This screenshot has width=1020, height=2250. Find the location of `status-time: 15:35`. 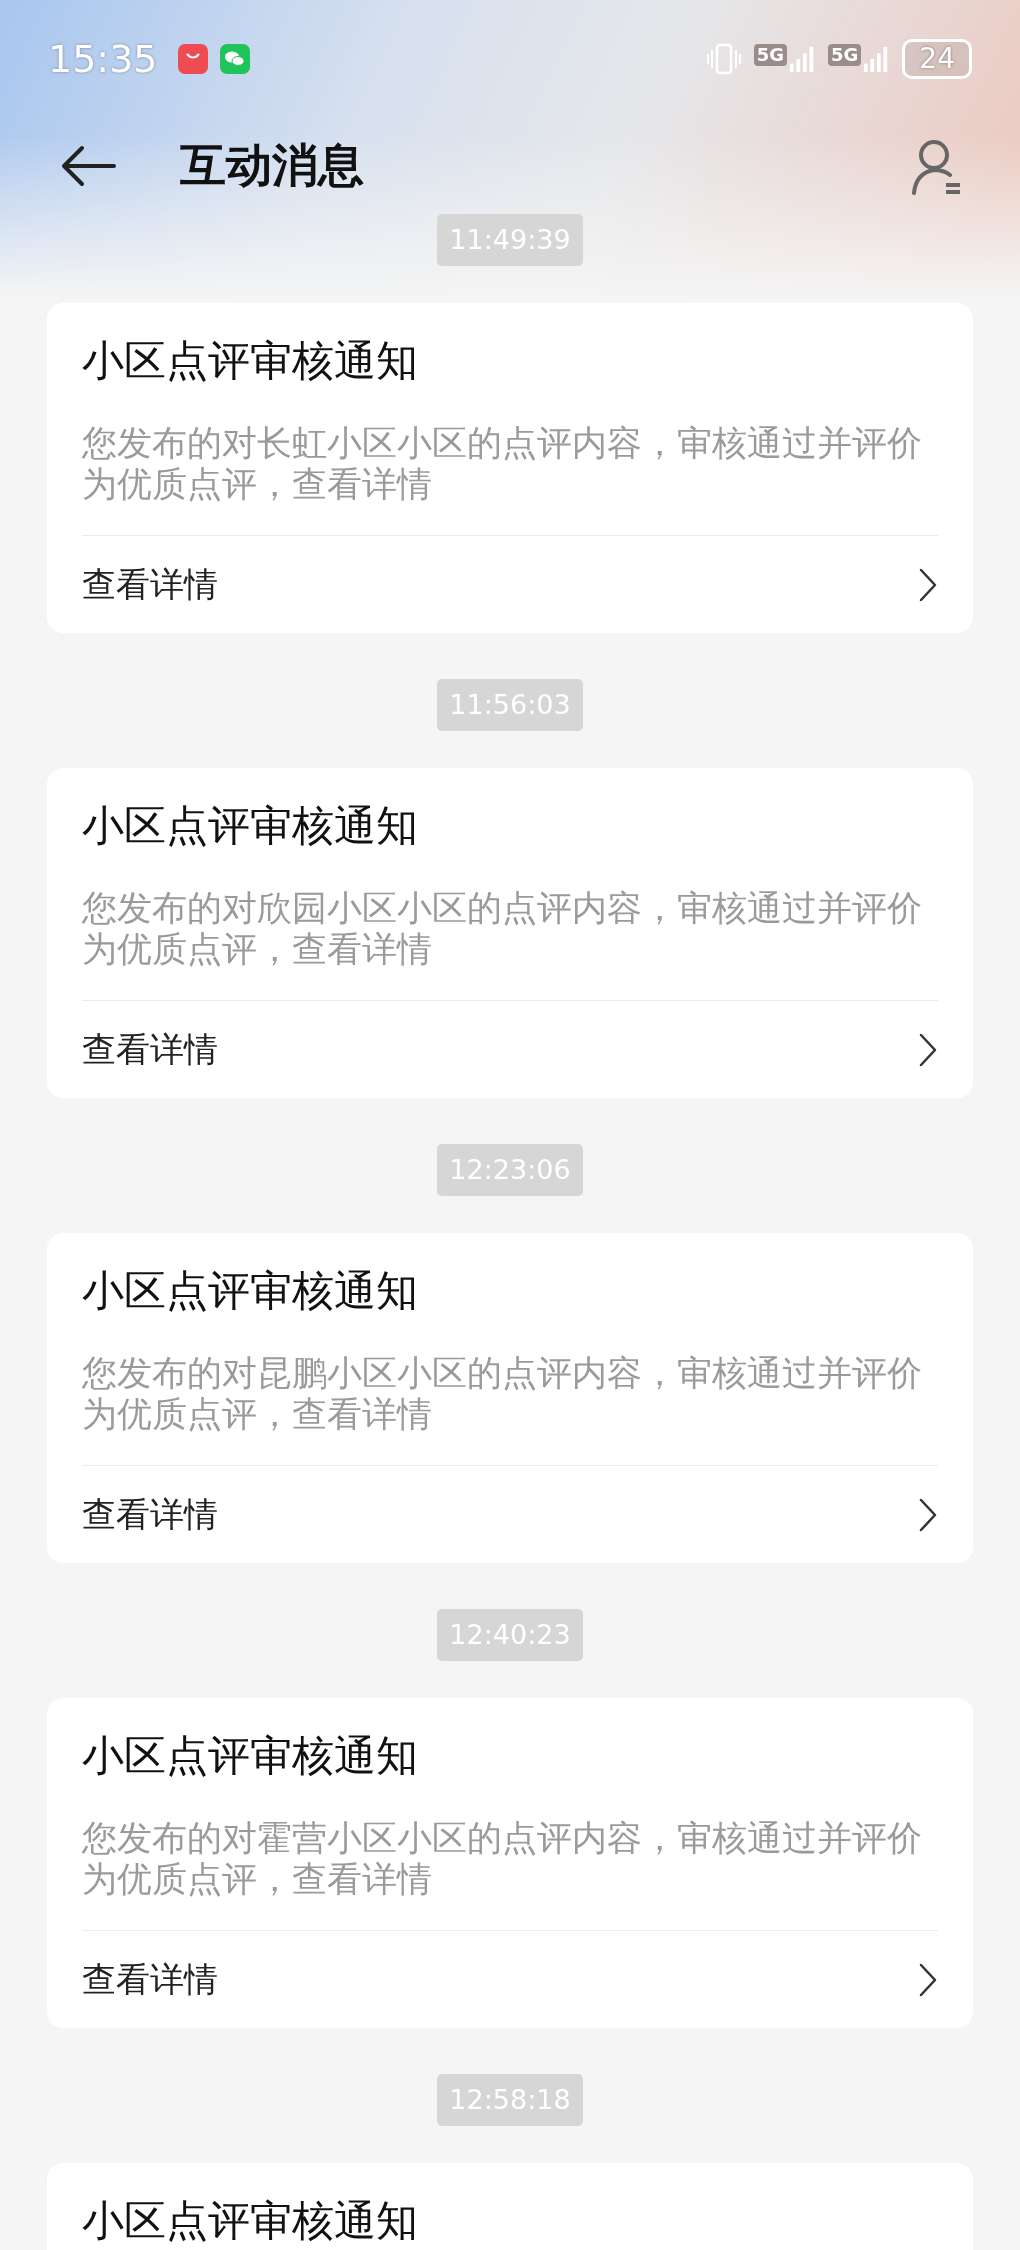

status-time: 15:35 is located at coordinates (103, 59).